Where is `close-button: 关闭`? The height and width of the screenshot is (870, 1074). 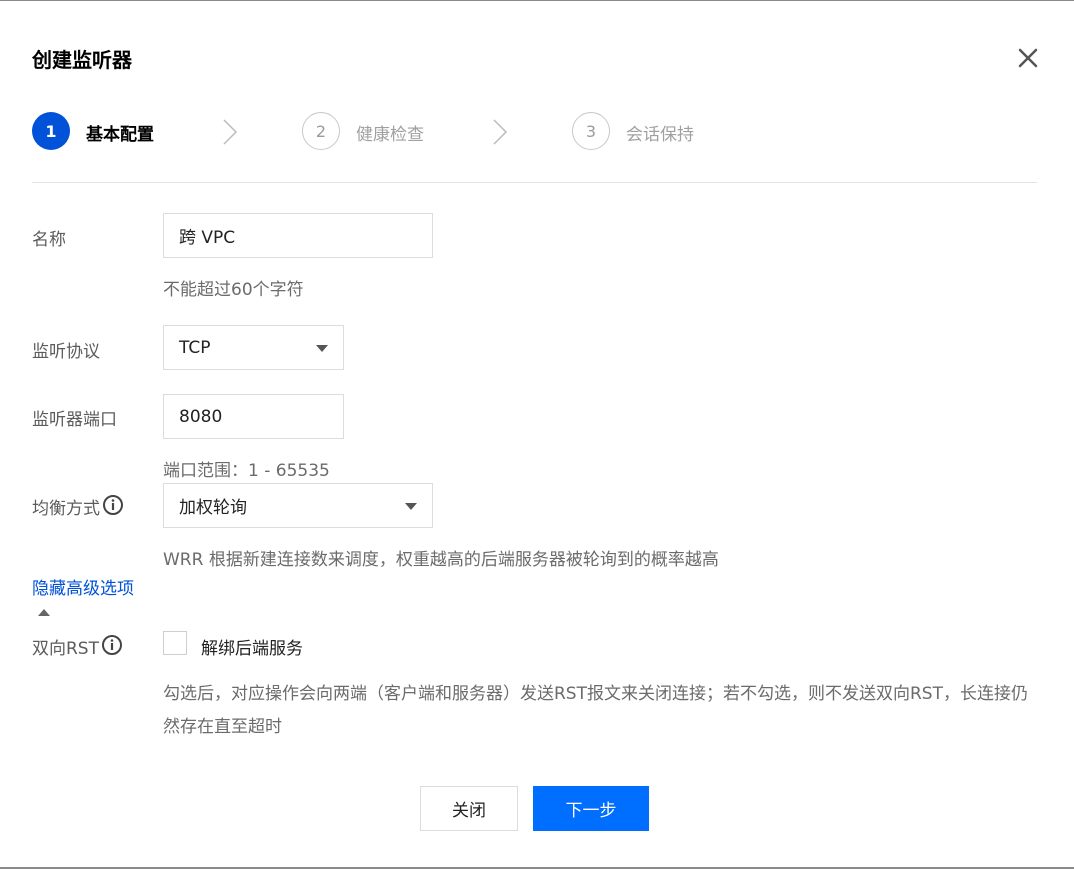 close-button: 关闭 is located at coordinates (469, 808).